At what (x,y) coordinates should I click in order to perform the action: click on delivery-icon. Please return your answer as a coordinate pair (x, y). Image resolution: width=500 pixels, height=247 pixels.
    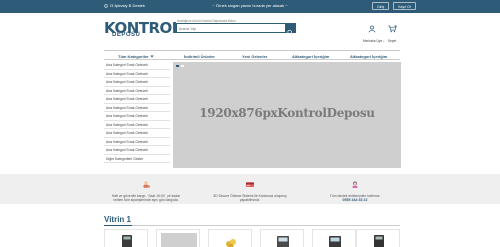
    Looking at the image, I should click on (146, 184).